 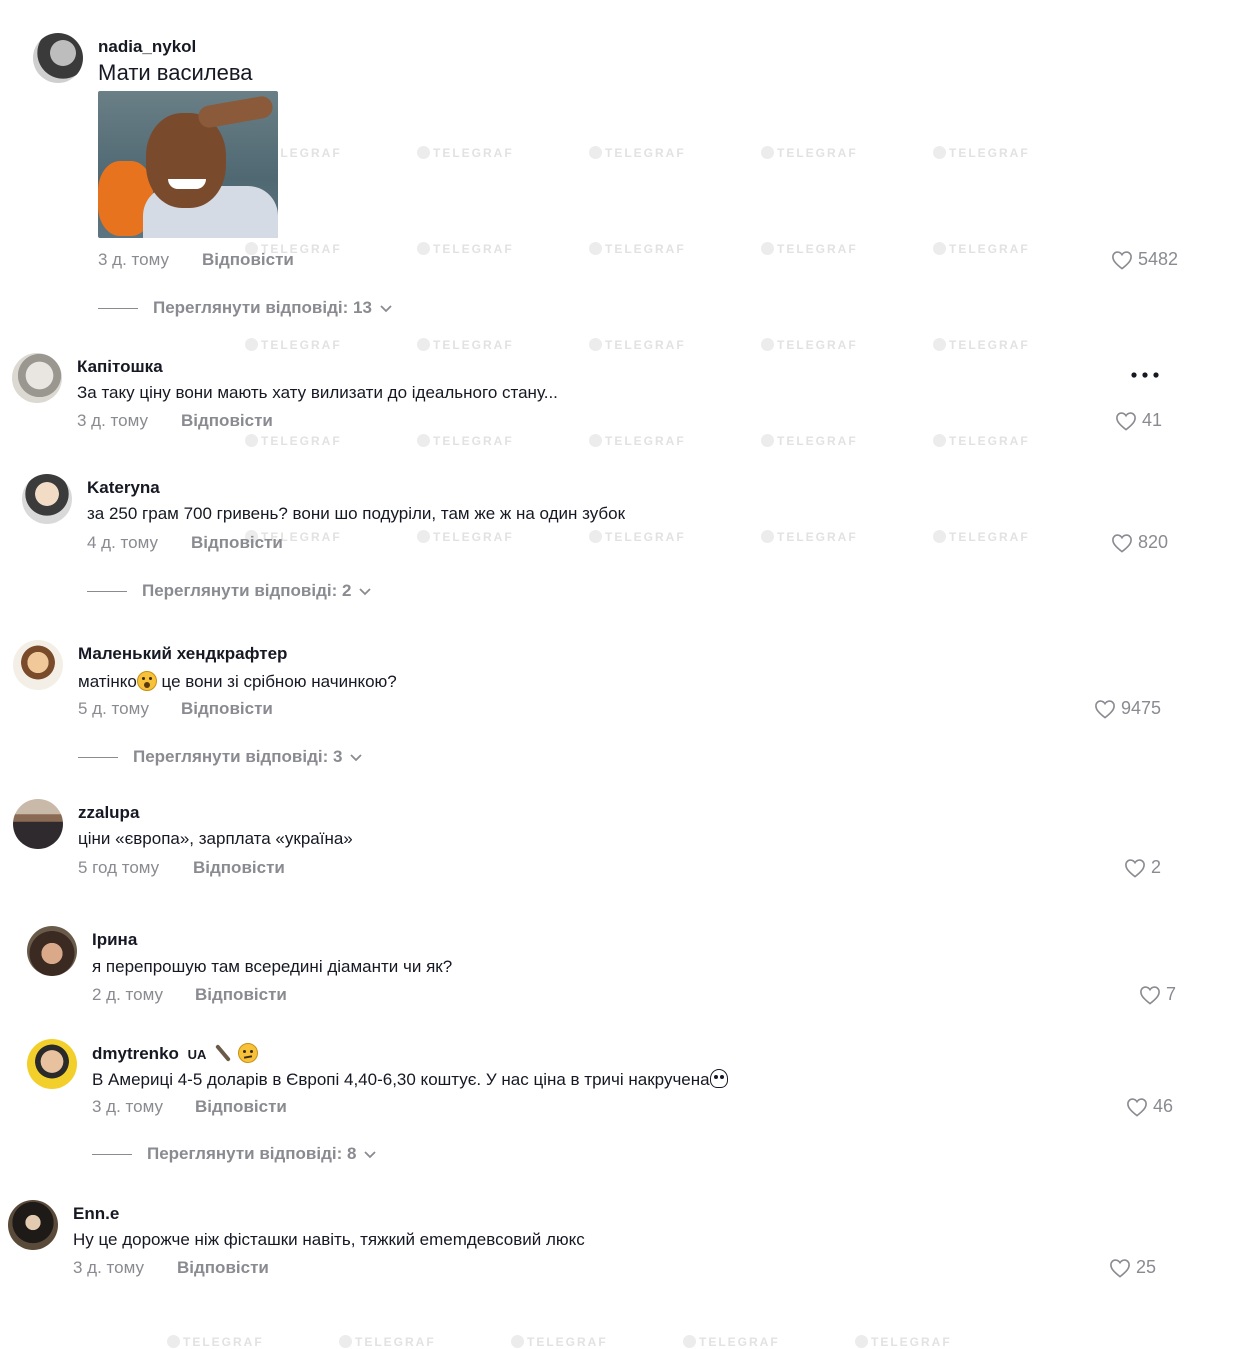 I want to click on like-button: 5482, so click(x=1144, y=259).